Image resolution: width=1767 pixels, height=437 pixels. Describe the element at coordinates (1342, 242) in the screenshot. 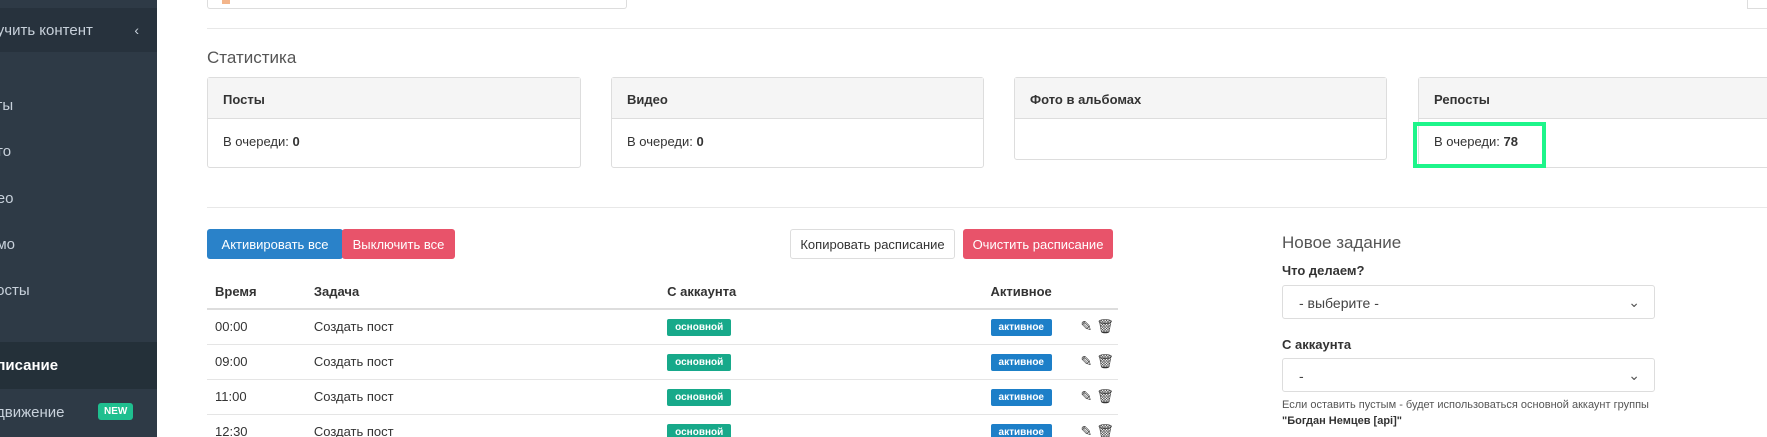

I see `new-task-title: Новое задание` at that location.